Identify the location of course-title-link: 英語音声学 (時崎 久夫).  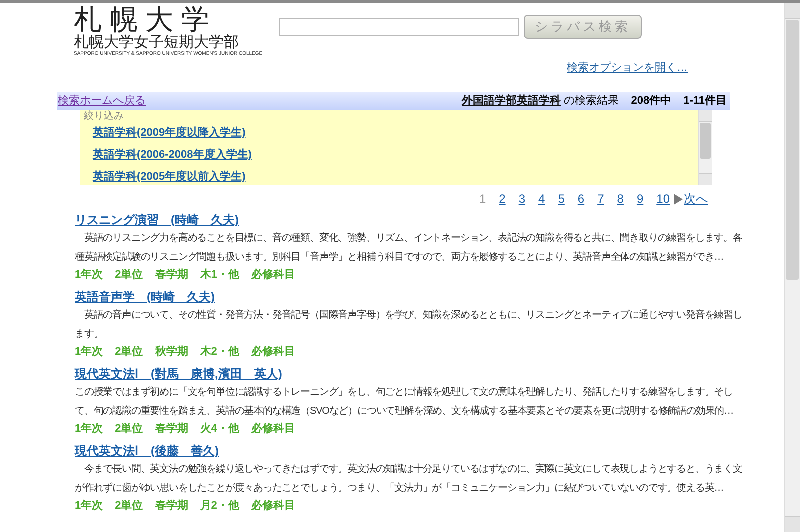
(145, 297).